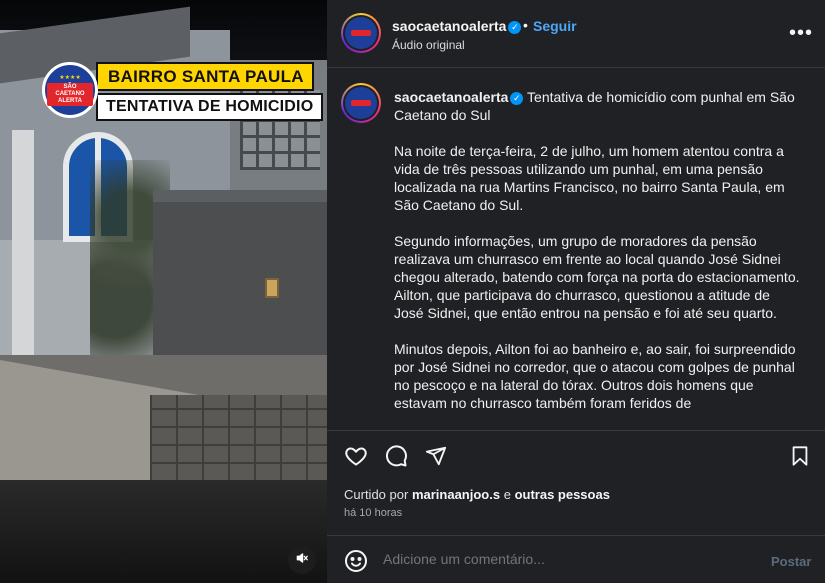 Image resolution: width=825 pixels, height=583 pixels. Describe the element at coordinates (373, 513) in the screenshot. I see `post-timestamp: há 10 horas` at that location.